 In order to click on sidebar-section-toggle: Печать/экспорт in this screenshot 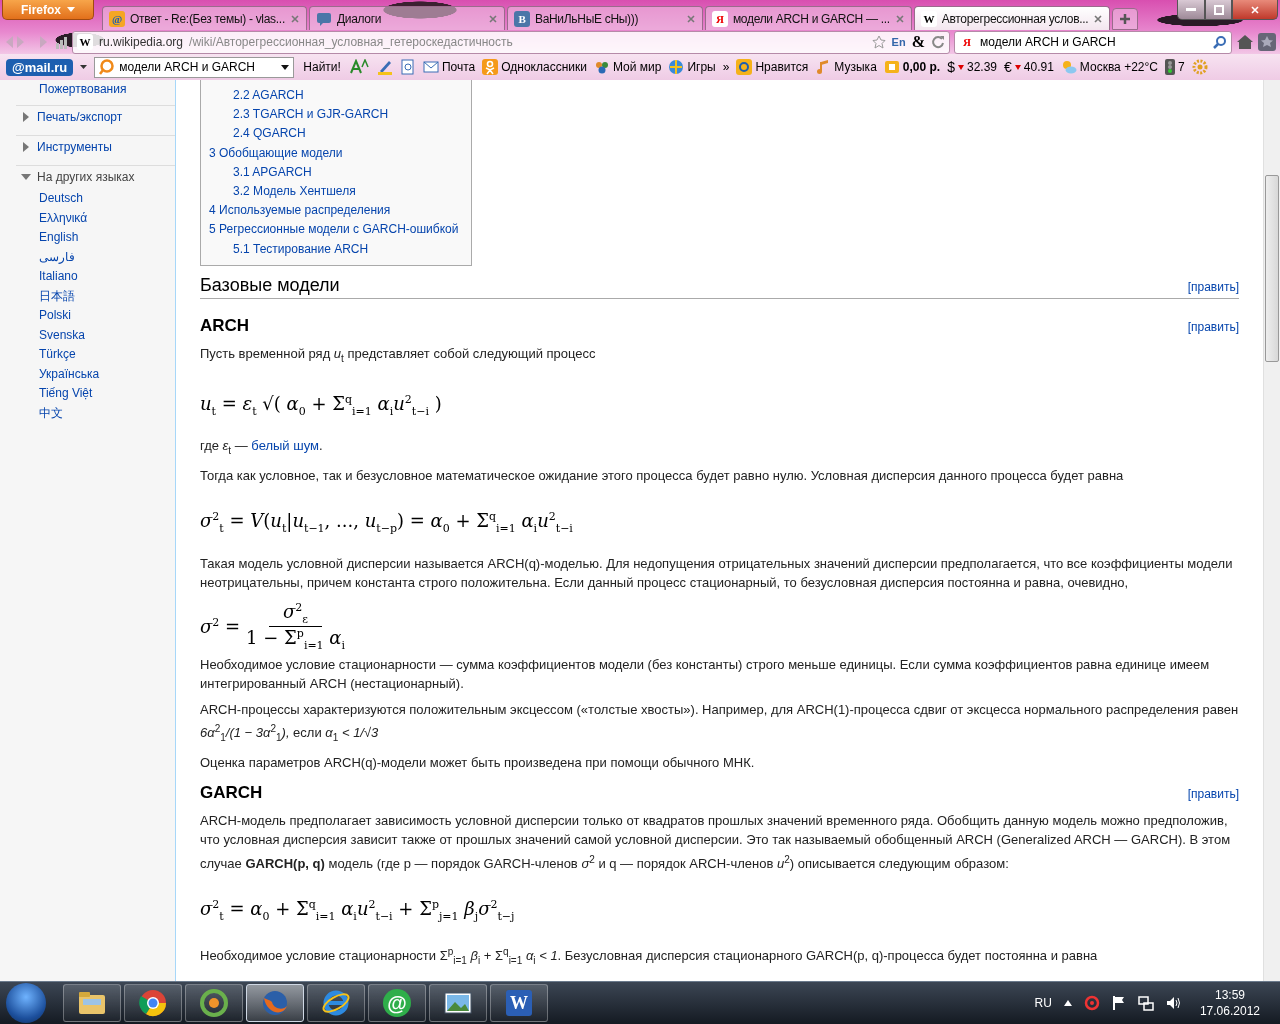, I will do `click(95, 117)`.